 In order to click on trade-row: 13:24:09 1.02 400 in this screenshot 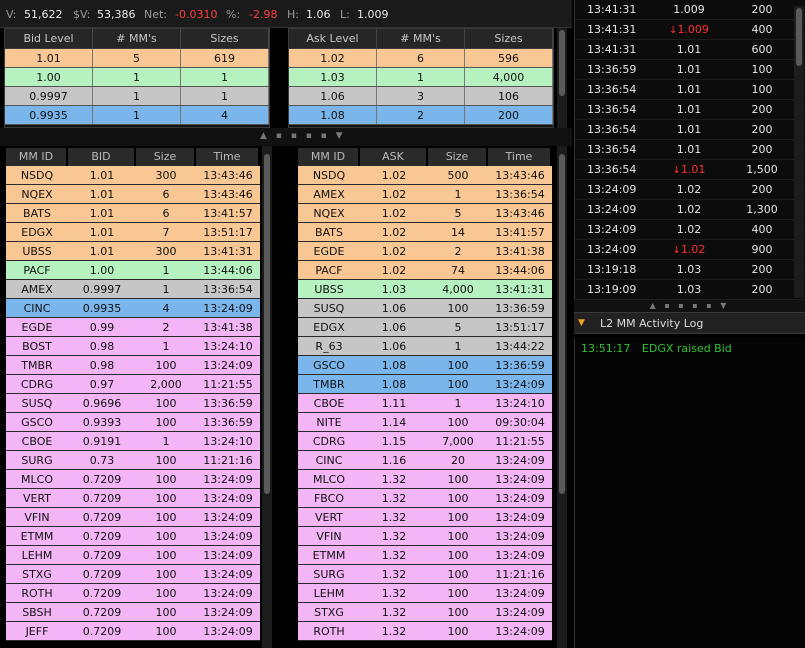, I will do `click(690, 230)`.